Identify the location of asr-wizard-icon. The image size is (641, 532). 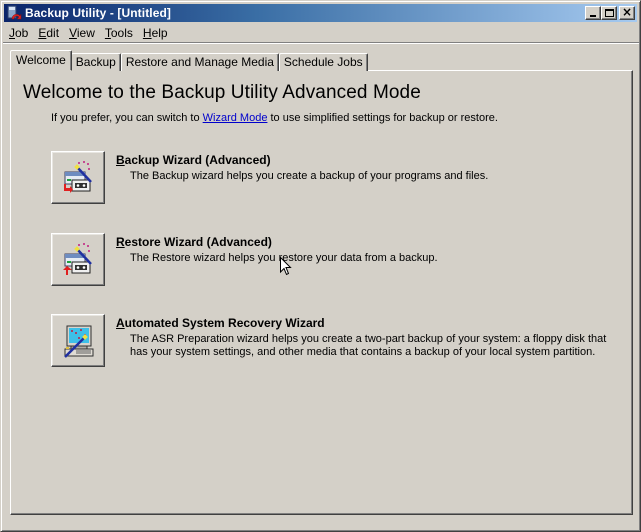
(79, 341).